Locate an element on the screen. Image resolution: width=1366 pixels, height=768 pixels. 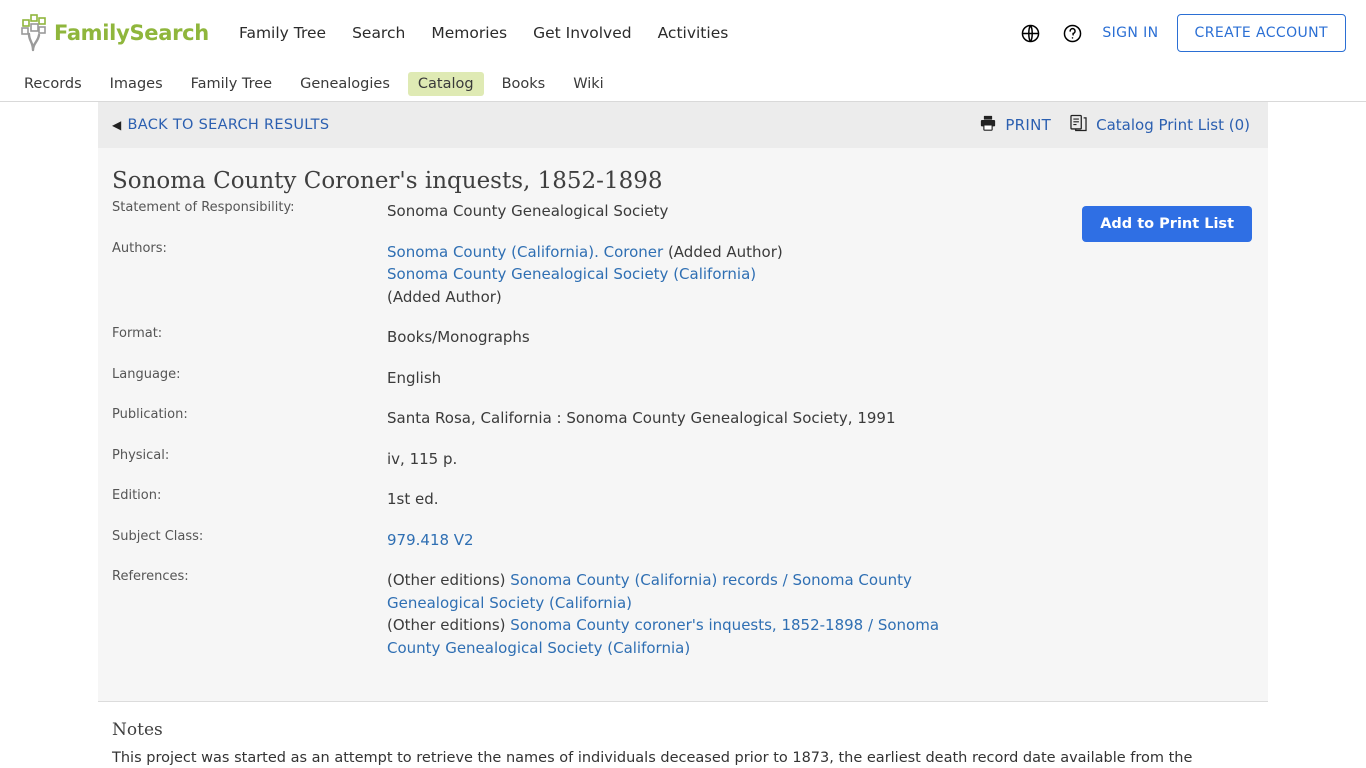
subnav-item-catalog: Catalog is located at coordinates (445, 83).